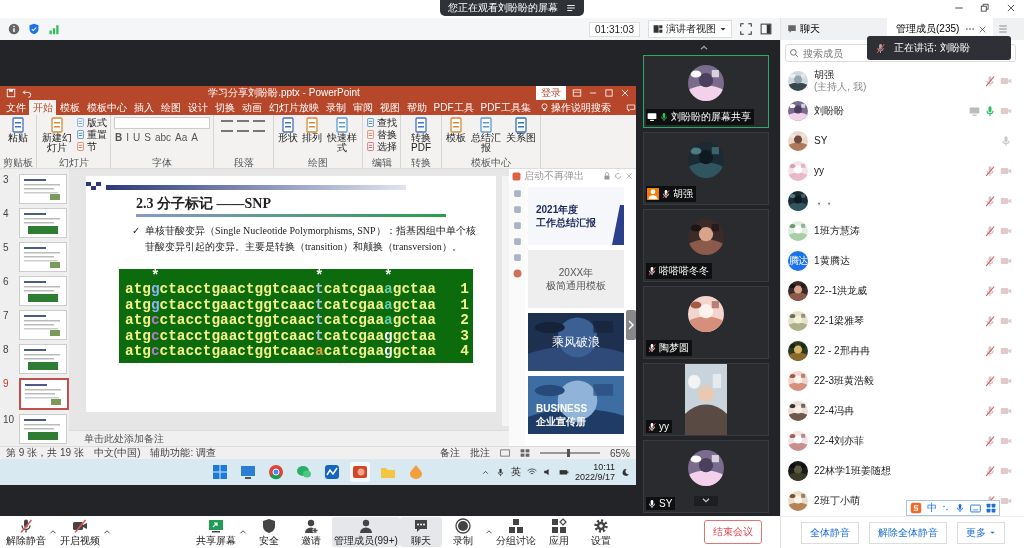 The width and height of the screenshot is (1024, 548). What do you see at coordinates (577, 93) in the screenshot?
I see `ribbon-display-icon` at bounding box center [577, 93].